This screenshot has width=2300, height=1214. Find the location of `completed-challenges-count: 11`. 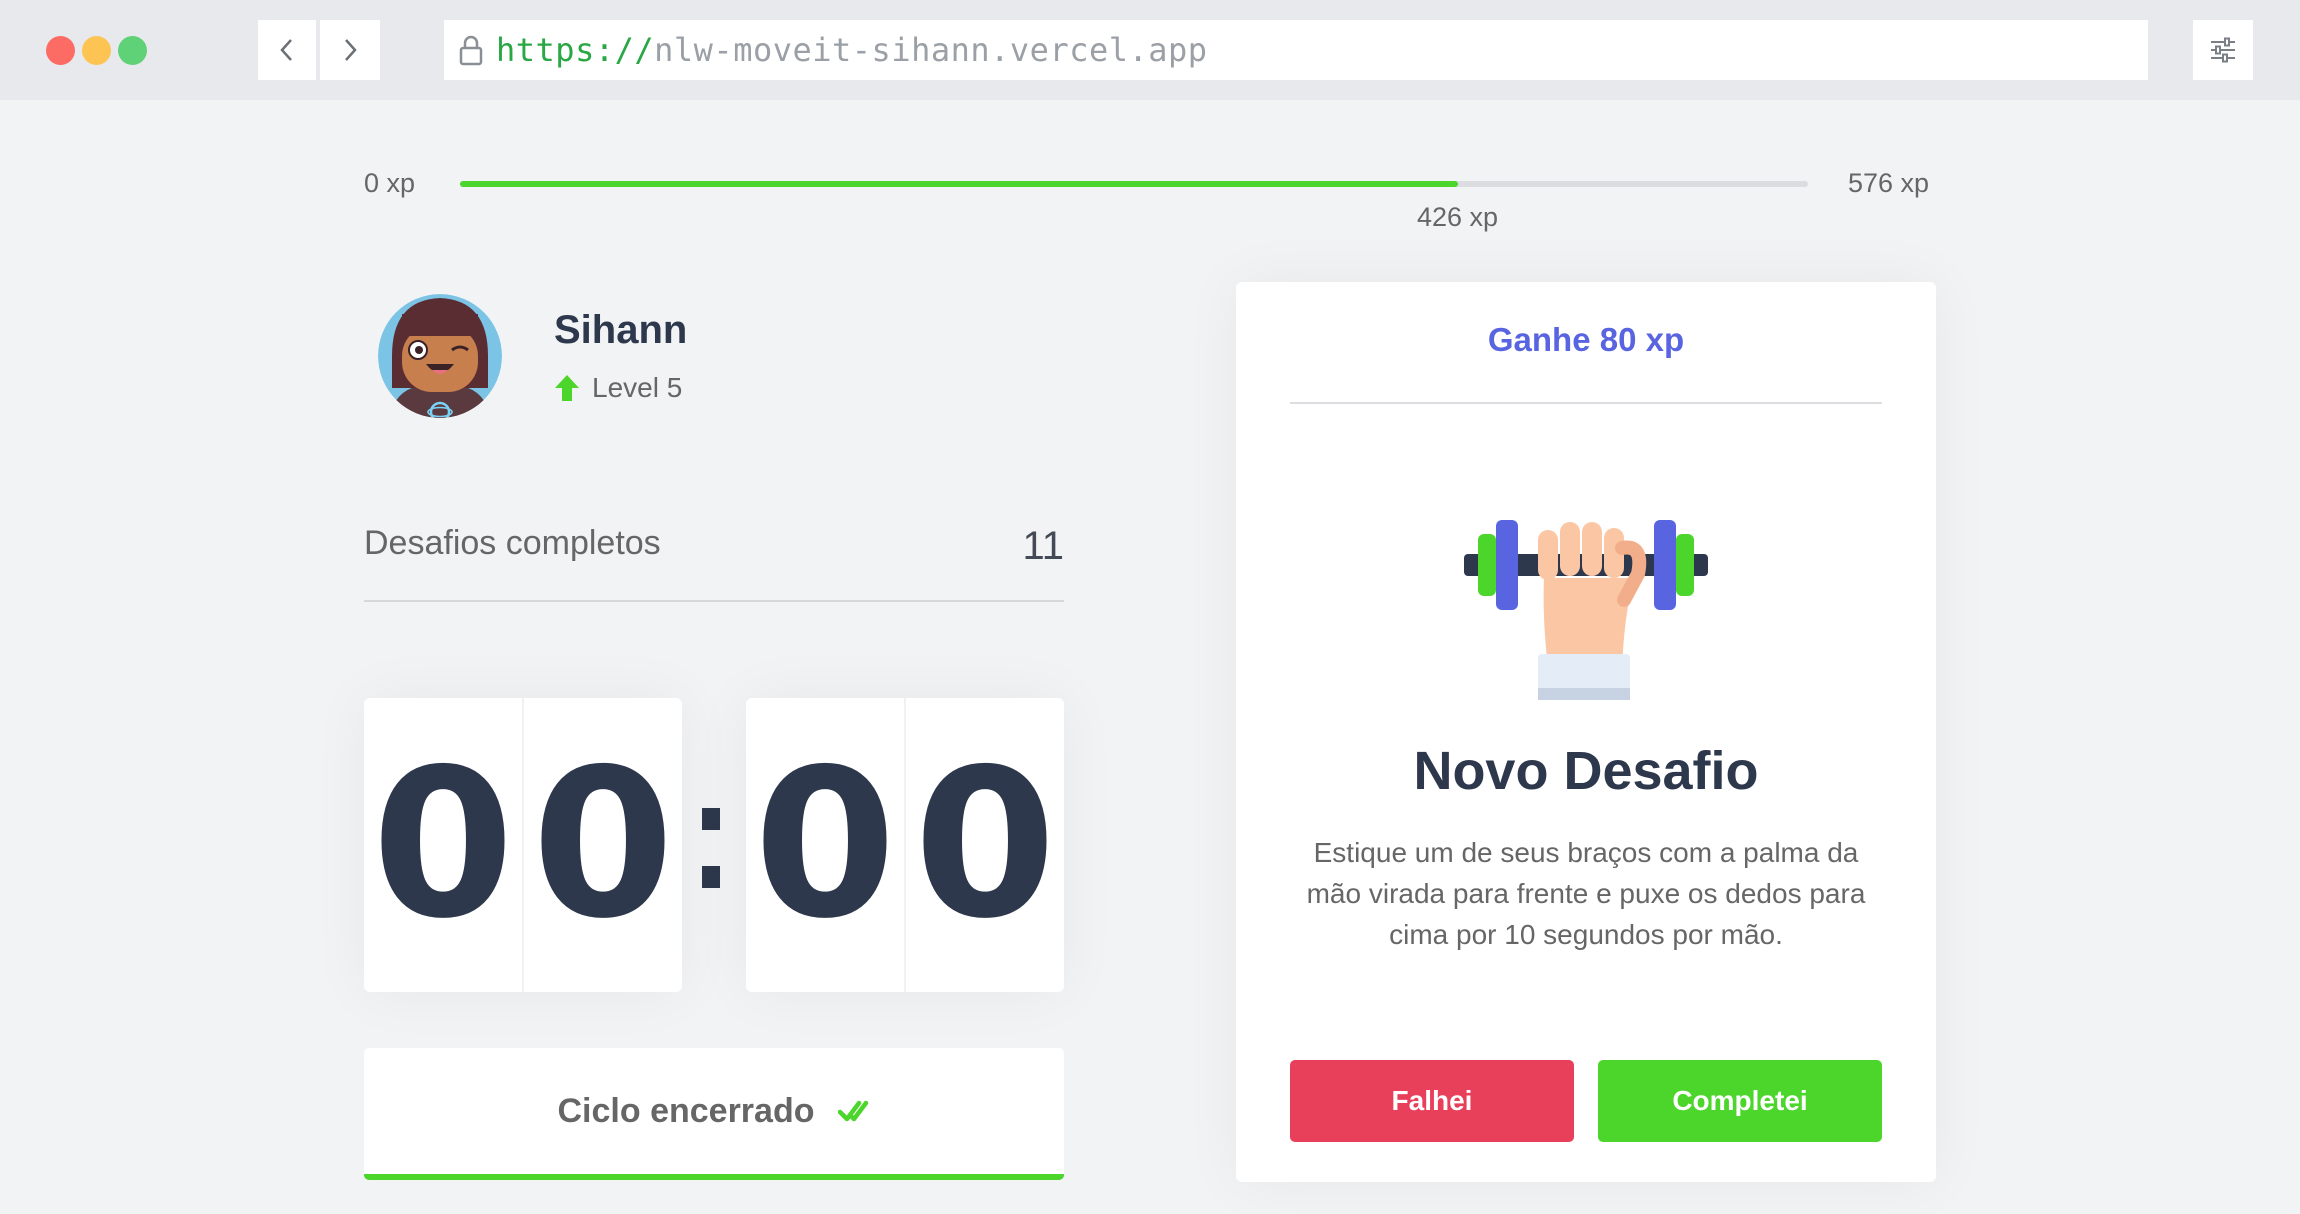

completed-challenges-count: 11 is located at coordinates (1043, 546).